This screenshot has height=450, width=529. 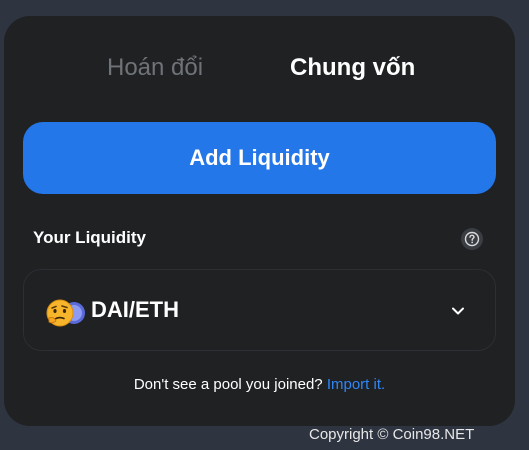 I want to click on question-mark-glyph, so click(x=472, y=239).